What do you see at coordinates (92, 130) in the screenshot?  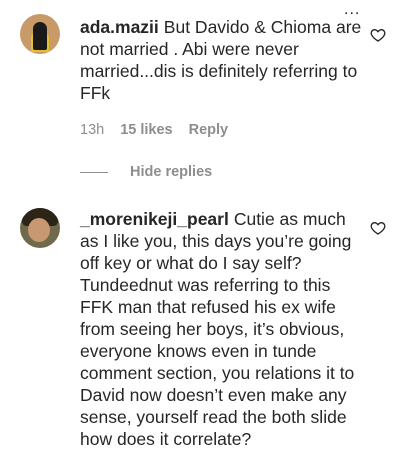 I see `comment-time: 13h` at bounding box center [92, 130].